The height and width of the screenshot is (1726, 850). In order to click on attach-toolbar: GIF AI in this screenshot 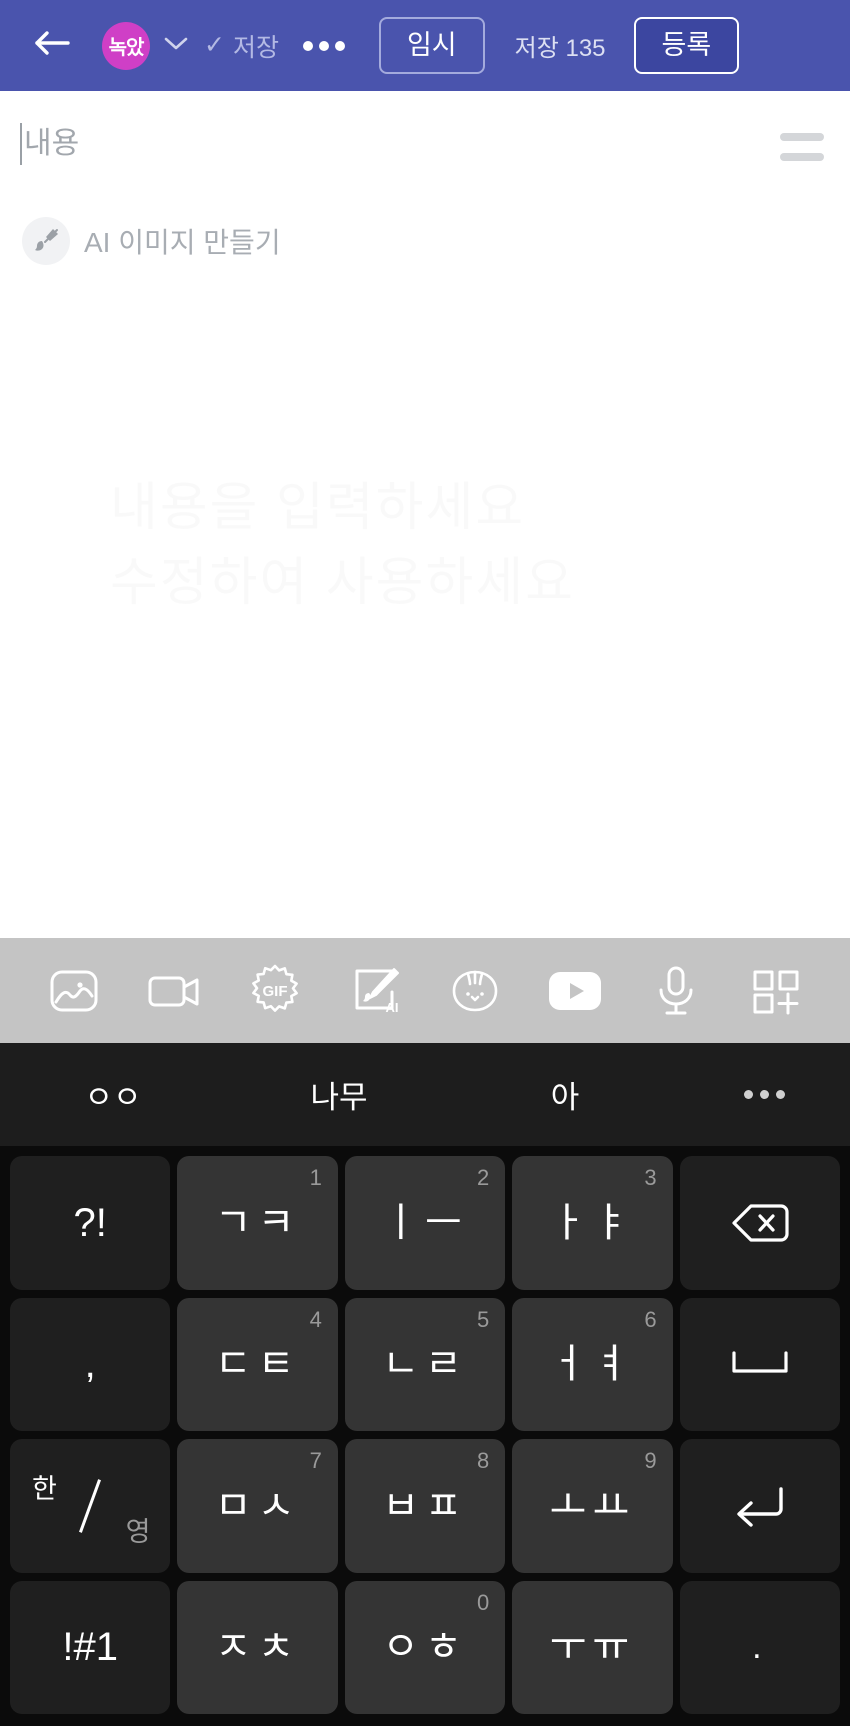, I will do `click(425, 990)`.